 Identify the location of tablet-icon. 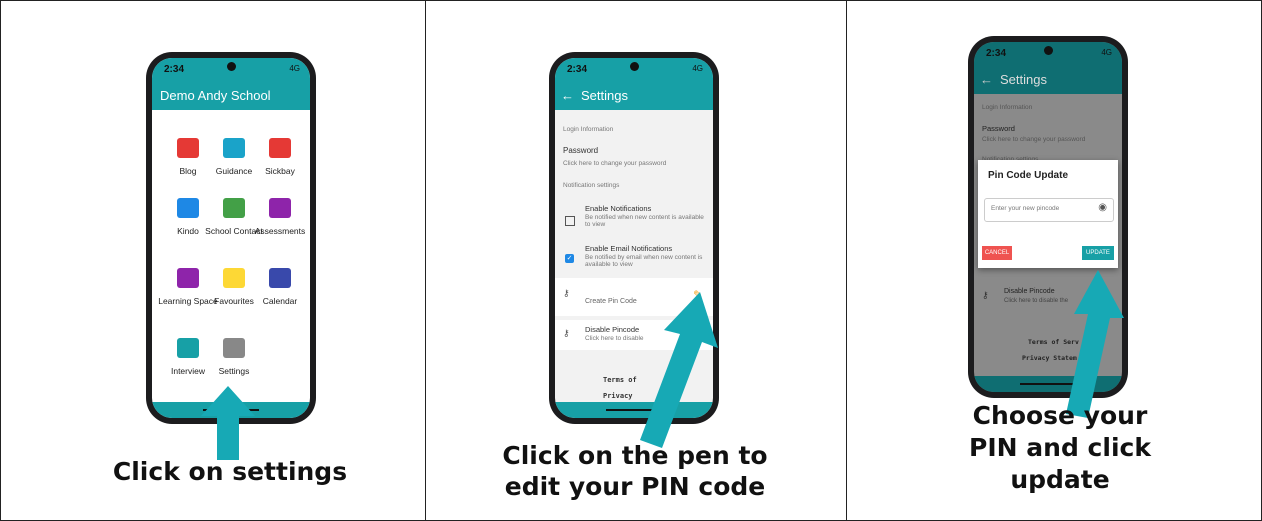
(188, 348).